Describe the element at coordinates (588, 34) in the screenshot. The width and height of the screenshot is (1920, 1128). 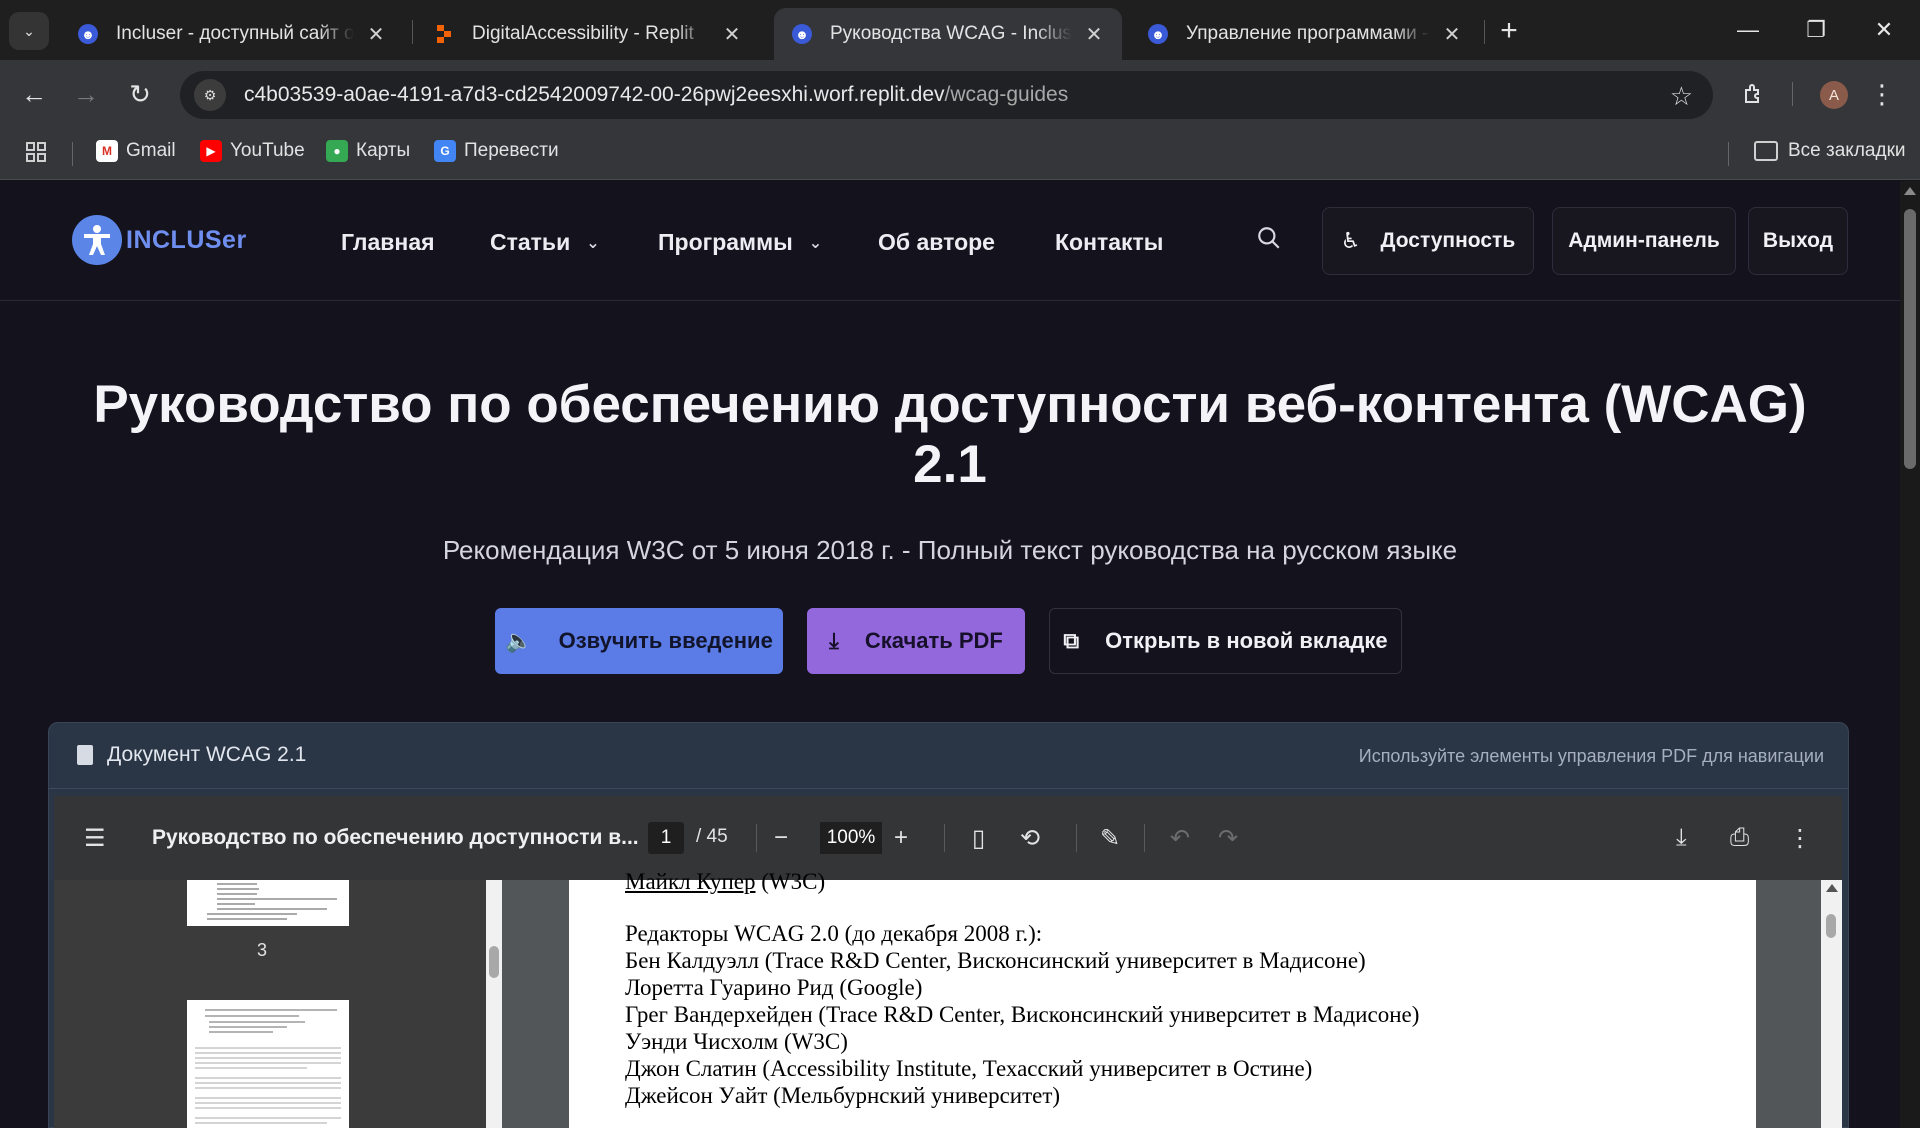
I see `browser-tab-replit: DigitalAccessibility - Replit ✕` at that location.